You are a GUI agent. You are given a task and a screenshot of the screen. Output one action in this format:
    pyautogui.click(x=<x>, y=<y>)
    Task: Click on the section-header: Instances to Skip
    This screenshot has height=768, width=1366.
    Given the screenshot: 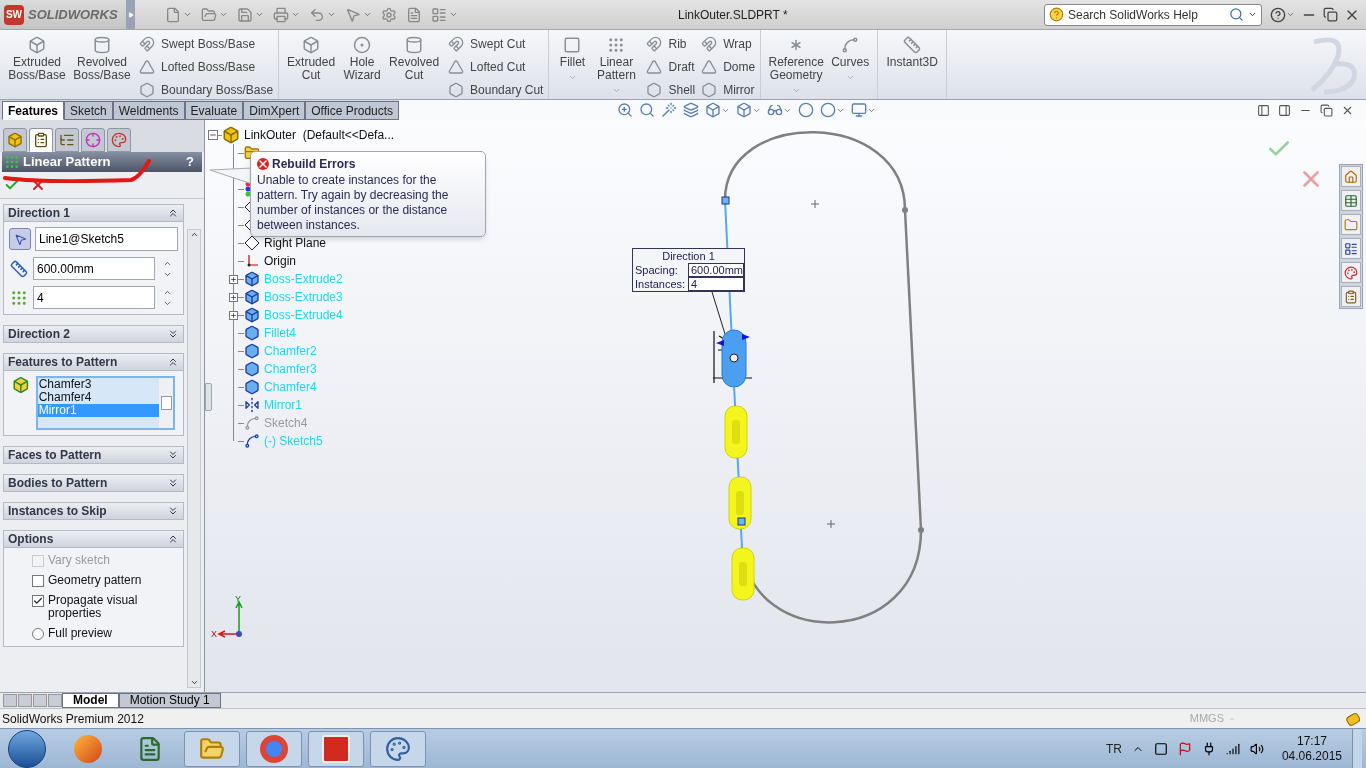 What is the action you would take?
    pyautogui.click(x=93, y=511)
    